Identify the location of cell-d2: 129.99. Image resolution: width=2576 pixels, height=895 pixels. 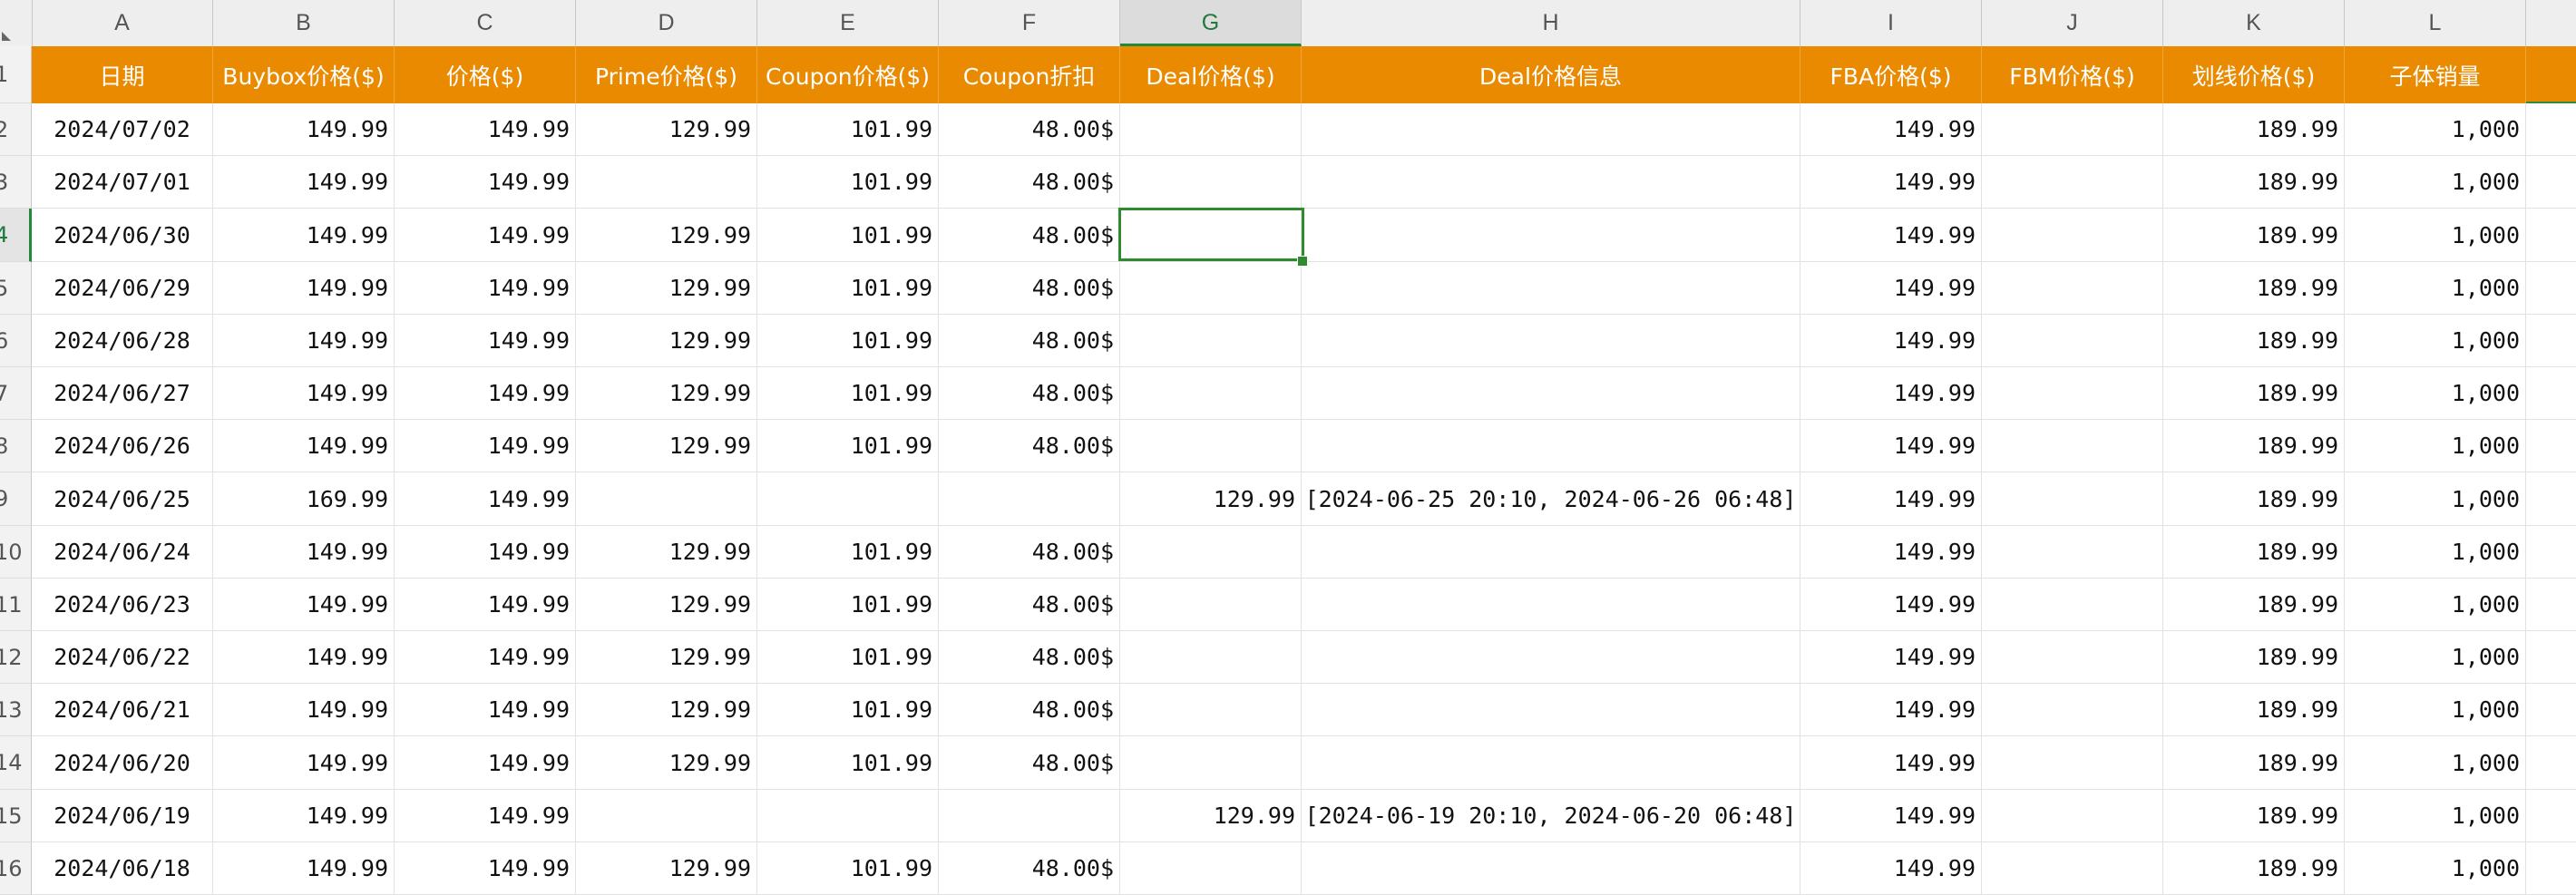
(666, 129).